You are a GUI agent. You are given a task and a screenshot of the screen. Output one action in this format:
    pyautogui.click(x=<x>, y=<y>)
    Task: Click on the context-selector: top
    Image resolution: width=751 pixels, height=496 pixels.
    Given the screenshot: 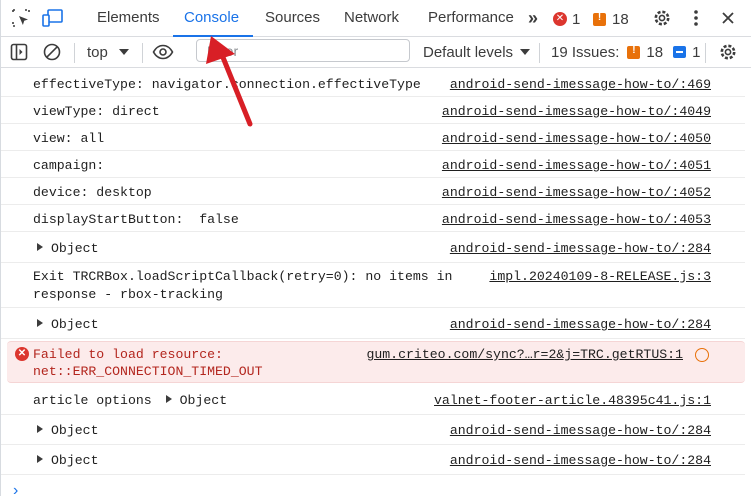 What is the action you would take?
    pyautogui.click(x=108, y=52)
    